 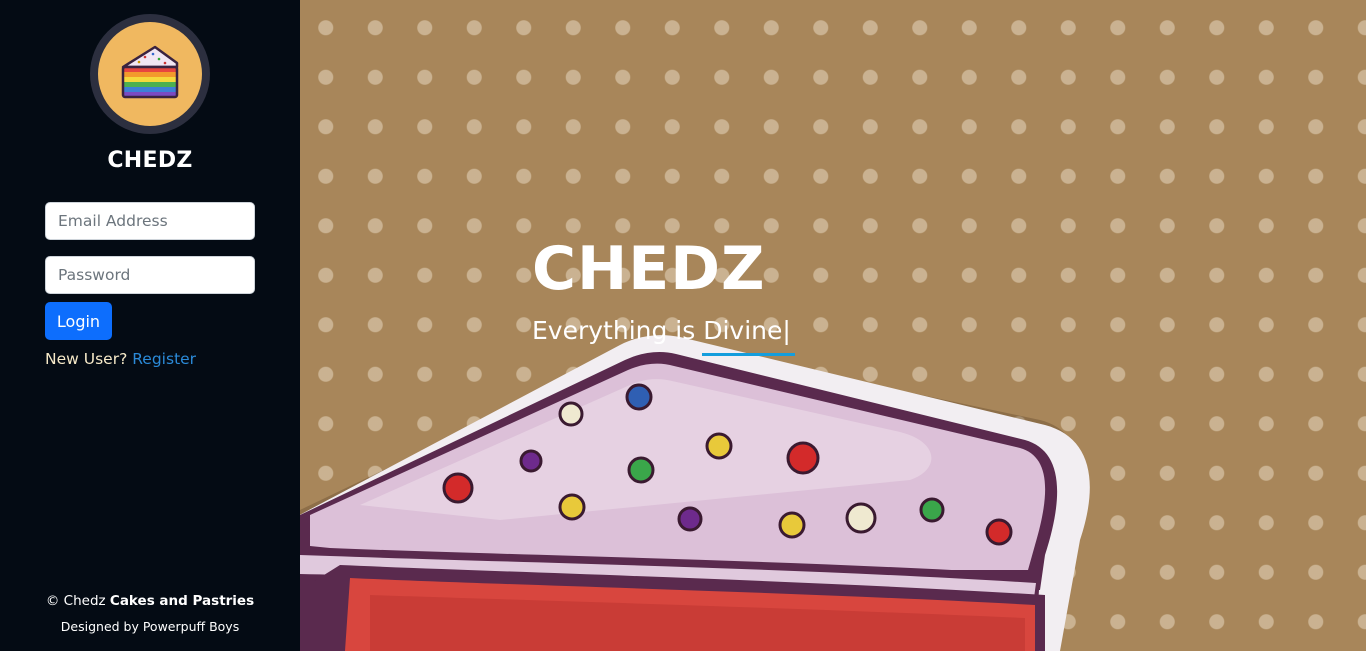 I want to click on copyright-company: Cakes and Pastries, so click(x=182, y=601).